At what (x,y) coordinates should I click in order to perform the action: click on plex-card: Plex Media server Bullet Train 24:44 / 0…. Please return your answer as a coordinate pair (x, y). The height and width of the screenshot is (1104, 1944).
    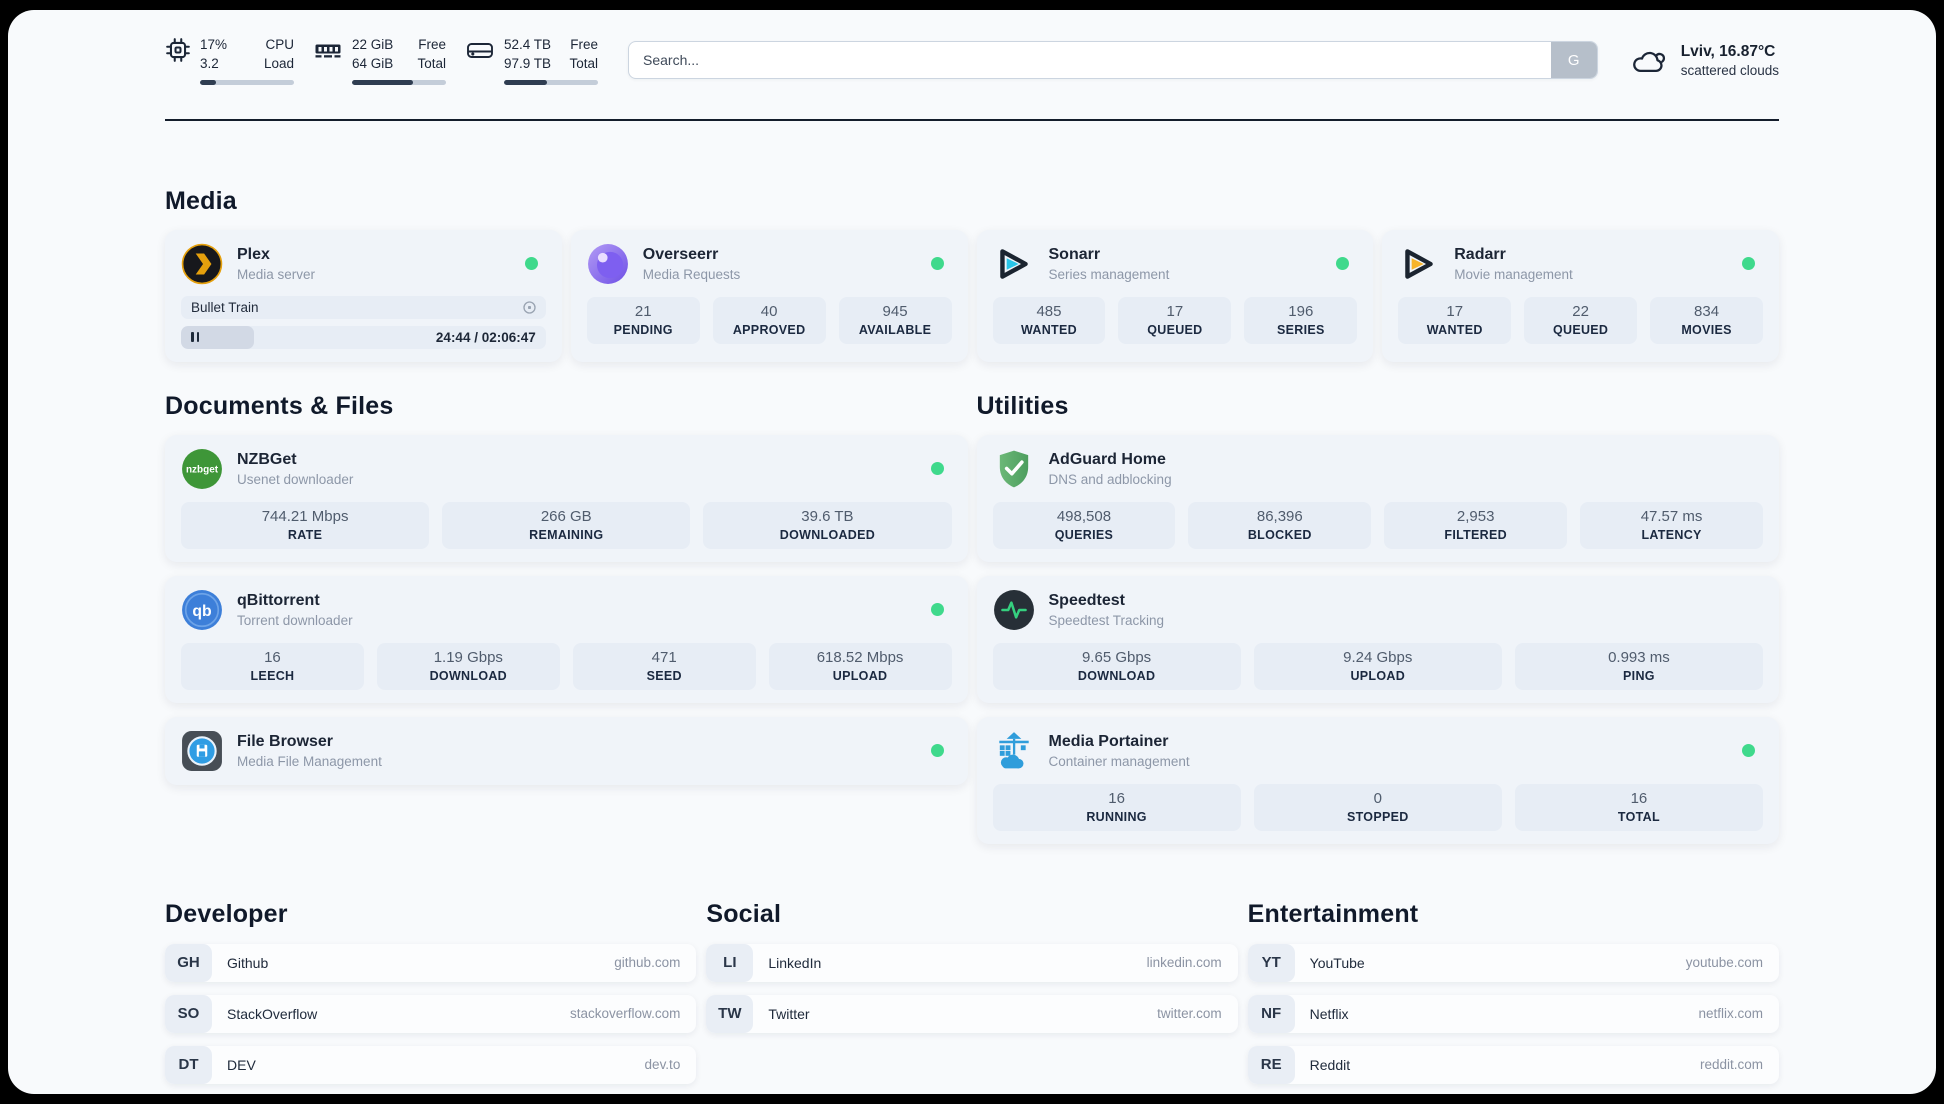
    Looking at the image, I should click on (363, 295).